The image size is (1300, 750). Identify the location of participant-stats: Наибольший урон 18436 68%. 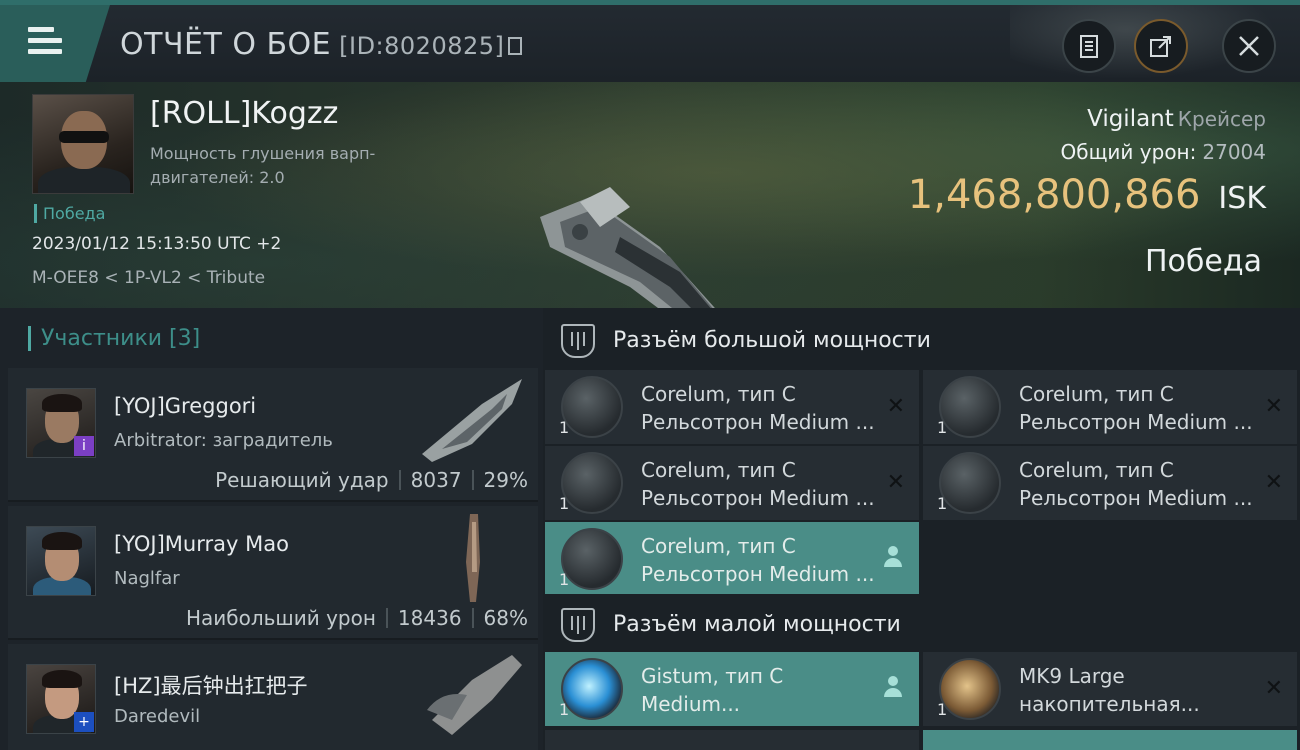
(357, 618).